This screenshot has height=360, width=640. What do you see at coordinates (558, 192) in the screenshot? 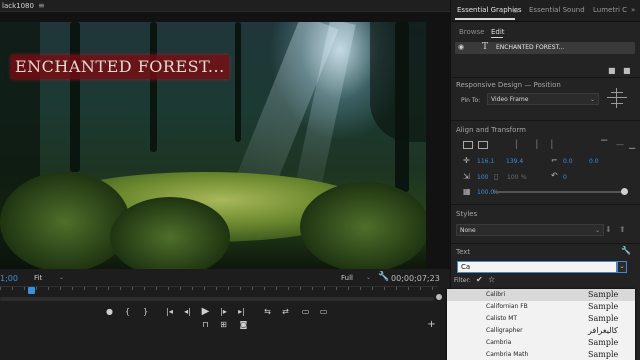
I see `opacity-slider` at bounding box center [558, 192].